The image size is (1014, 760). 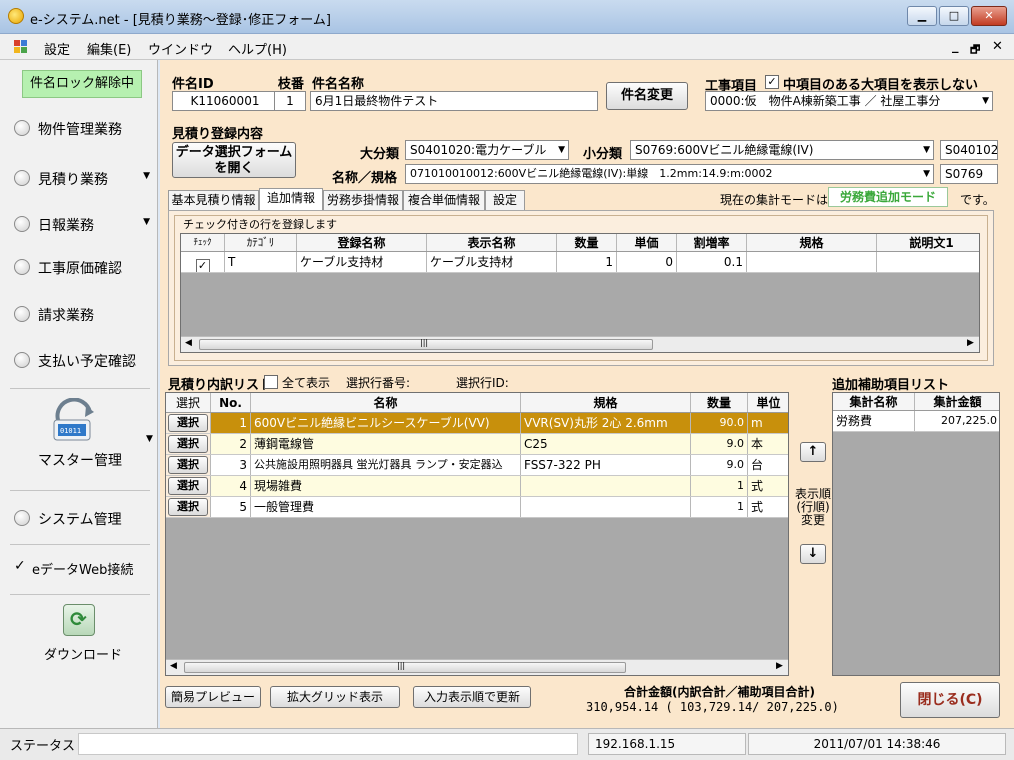 I want to click on close-window-button: ✕, so click(x=989, y=16).